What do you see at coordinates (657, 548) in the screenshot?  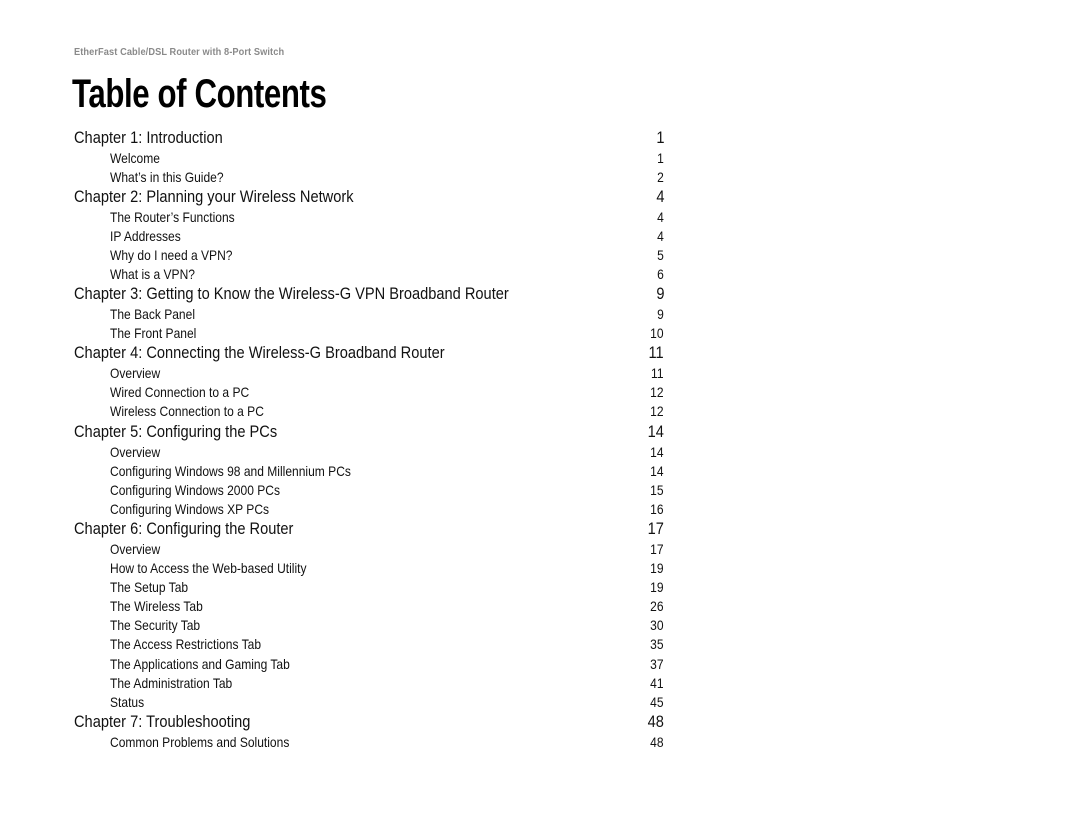 I see `section-page-number: 17` at bounding box center [657, 548].